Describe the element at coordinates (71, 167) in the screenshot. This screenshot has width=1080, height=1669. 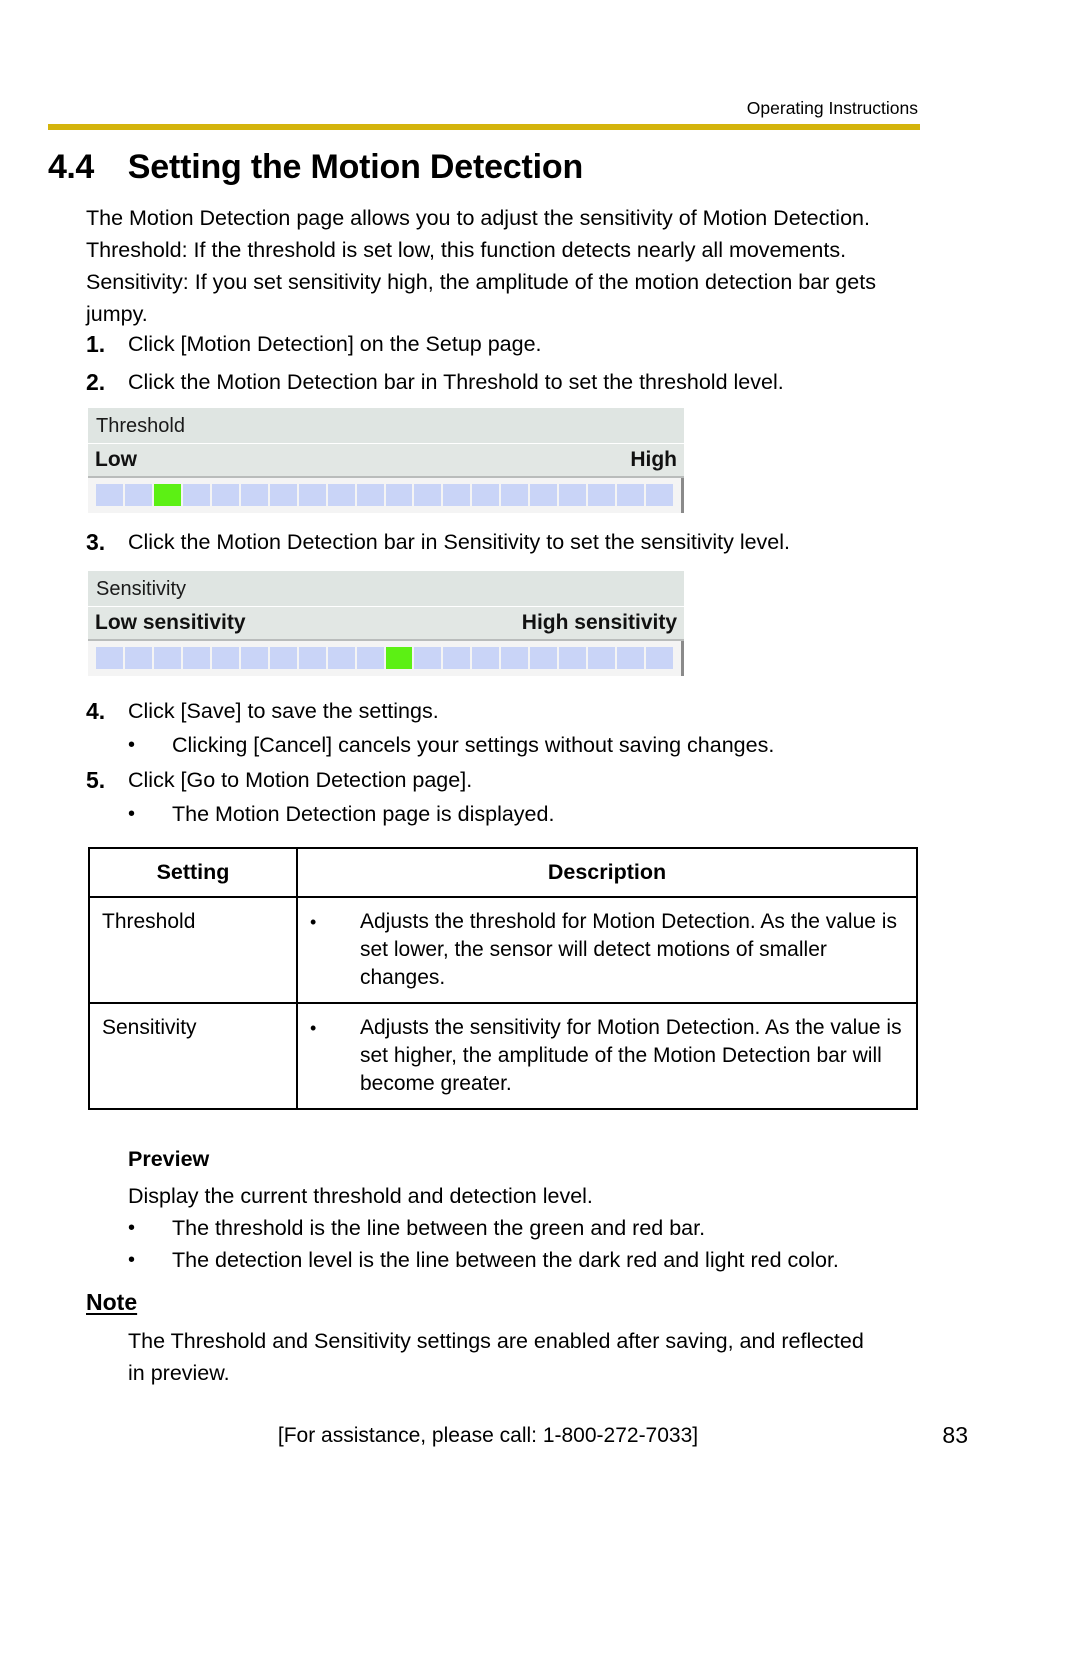
I see `section-number: 4.4` at that location.